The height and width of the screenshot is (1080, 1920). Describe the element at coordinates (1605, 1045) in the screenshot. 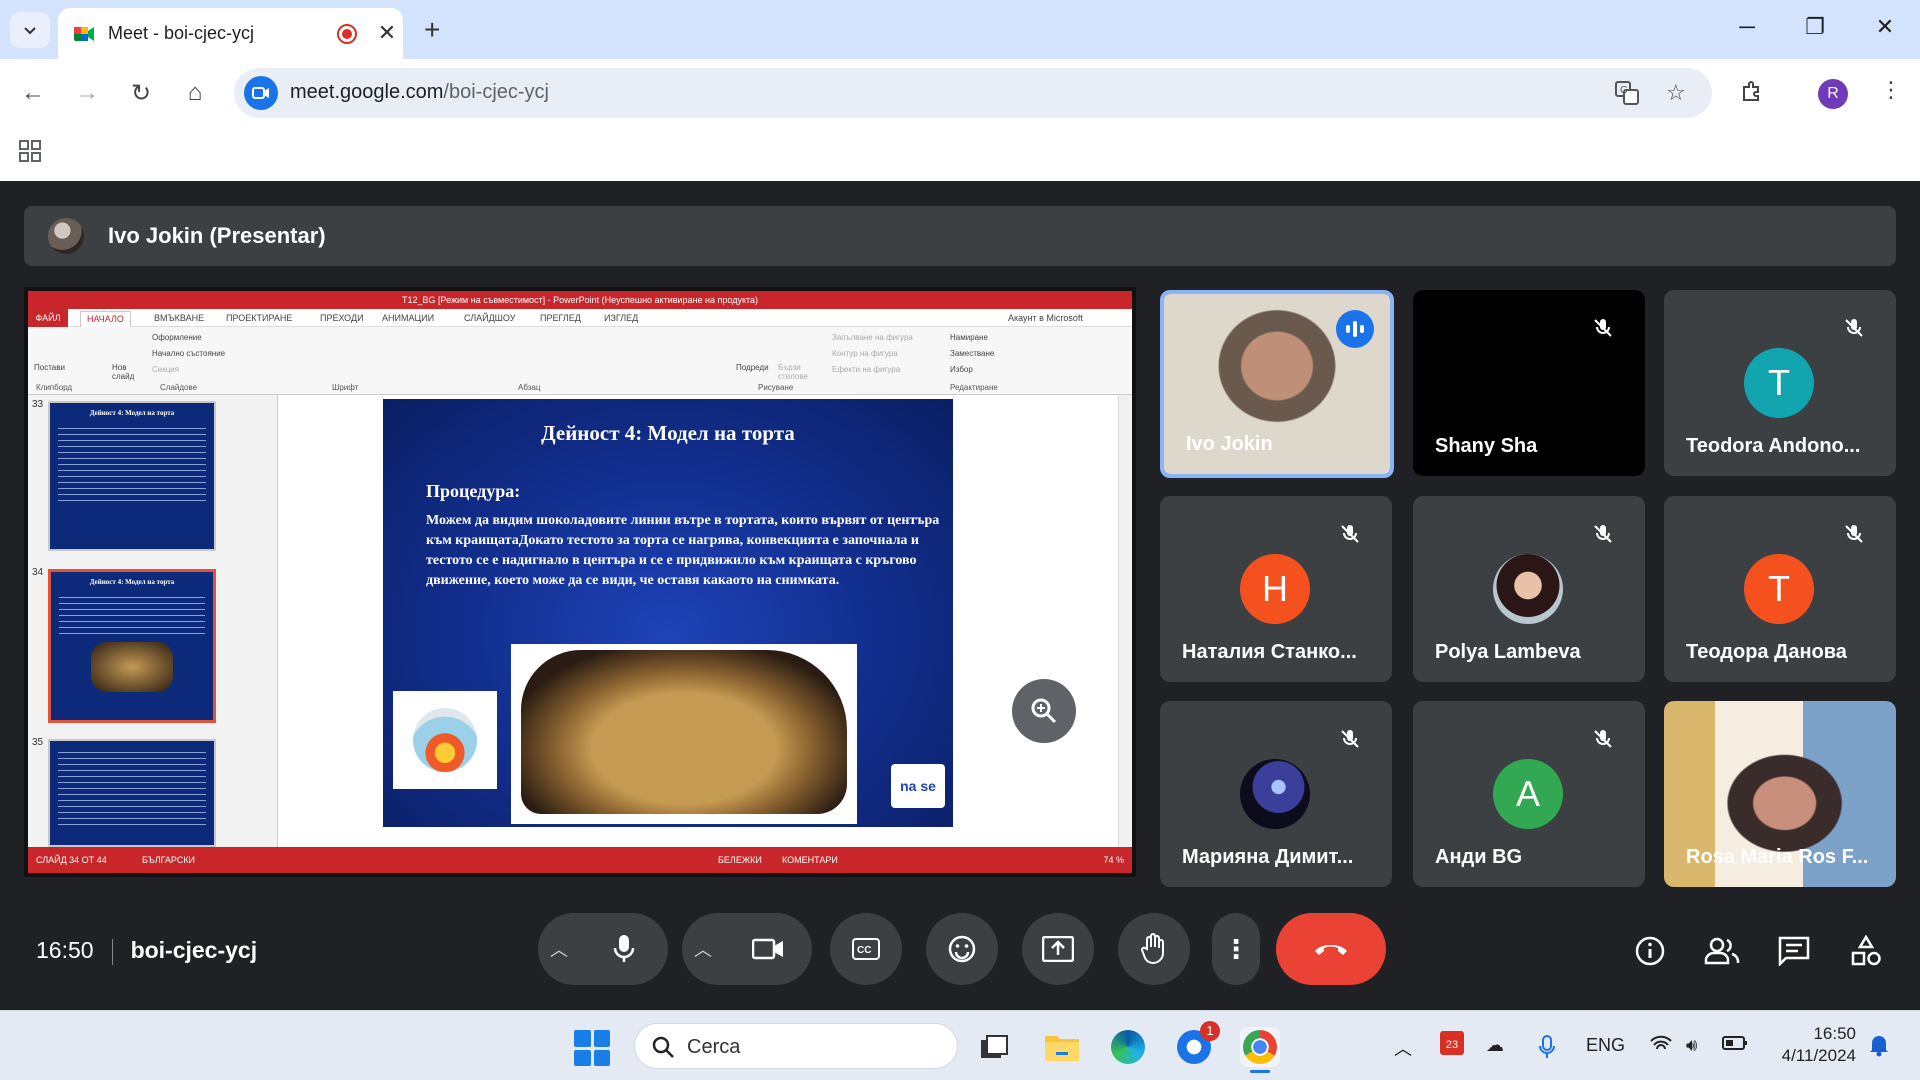

I see `input-language: ENG` at that location.